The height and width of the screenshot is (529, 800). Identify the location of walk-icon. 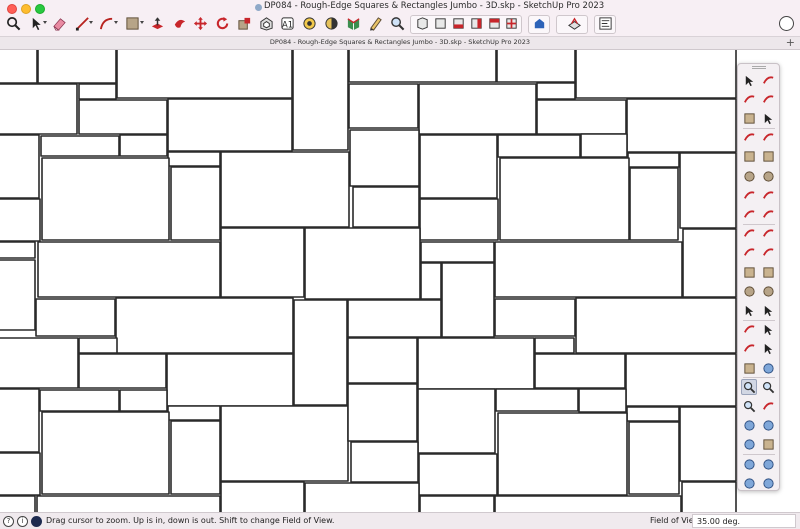
(768, 368).